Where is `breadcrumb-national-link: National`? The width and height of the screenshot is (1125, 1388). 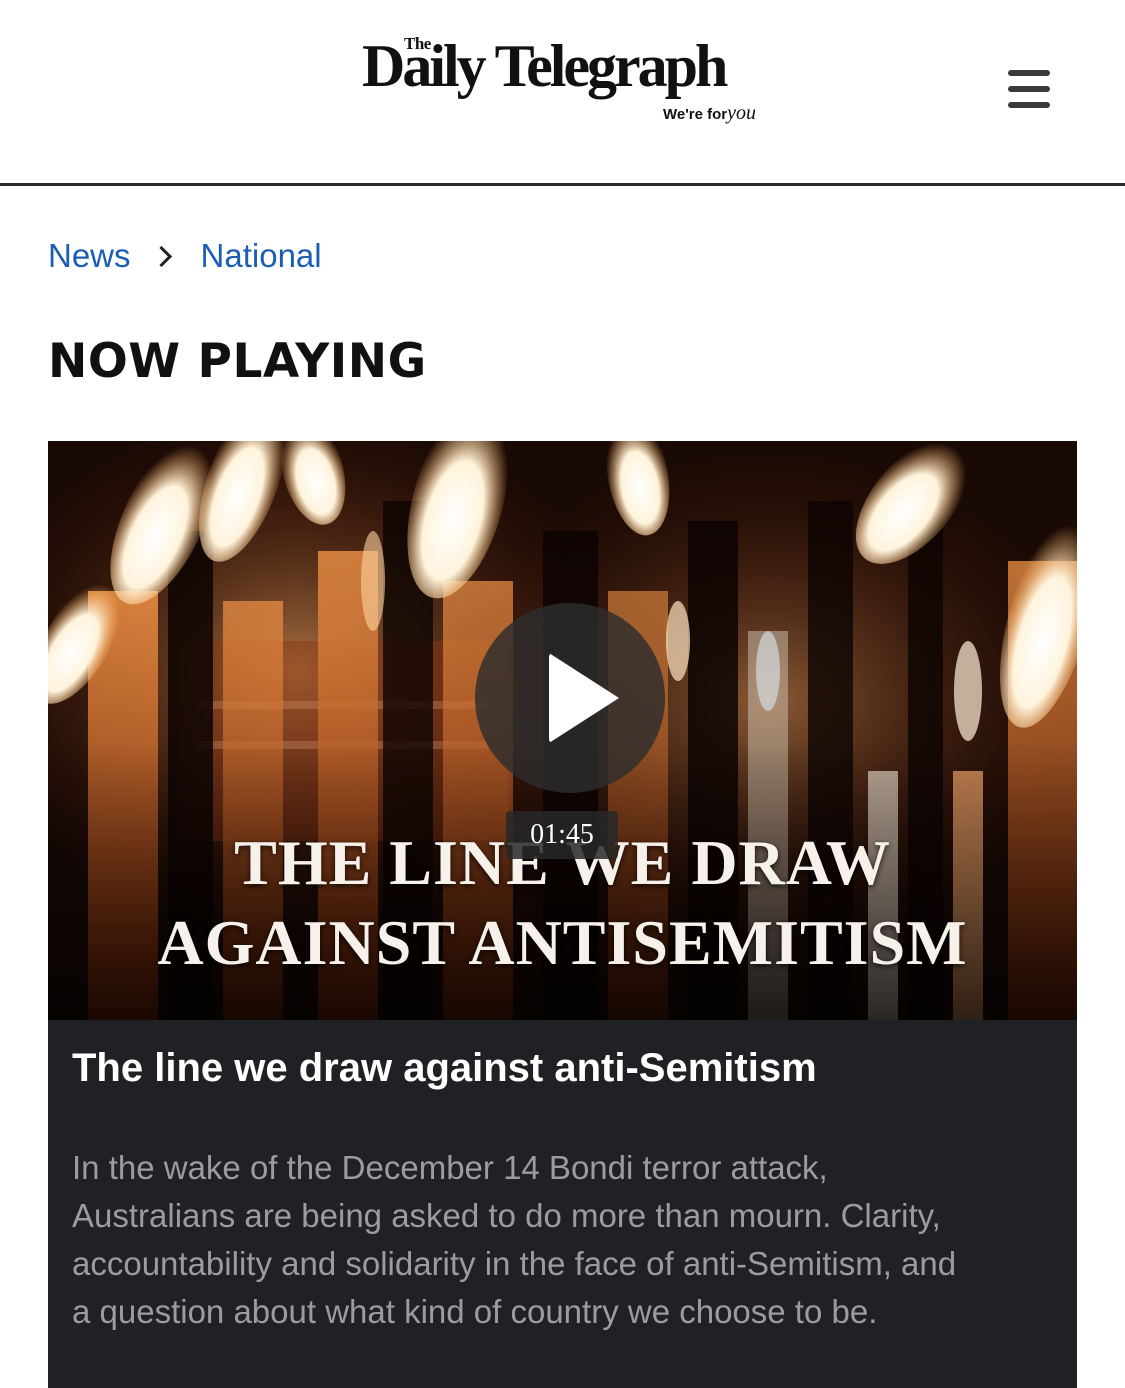
breadcrumb-national-link: National is located at coordinates (261, 256).